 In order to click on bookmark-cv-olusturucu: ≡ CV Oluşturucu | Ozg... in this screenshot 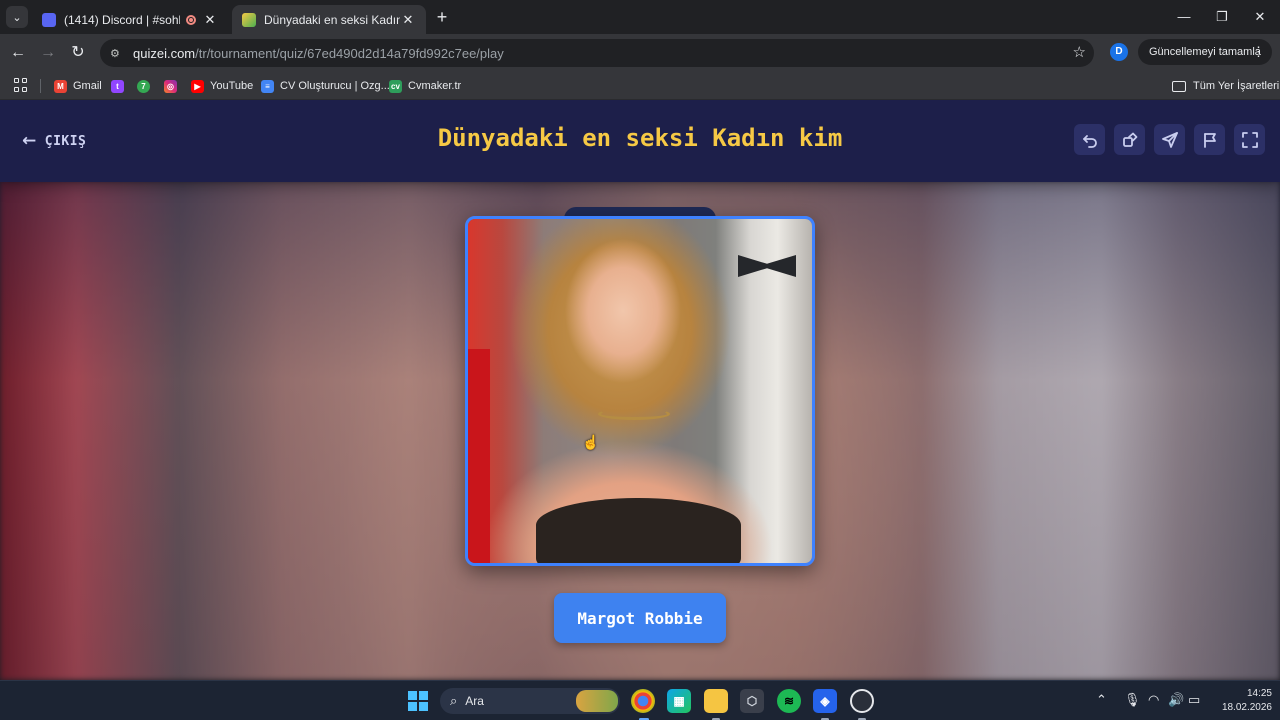, I will do `click(325, 86)`.